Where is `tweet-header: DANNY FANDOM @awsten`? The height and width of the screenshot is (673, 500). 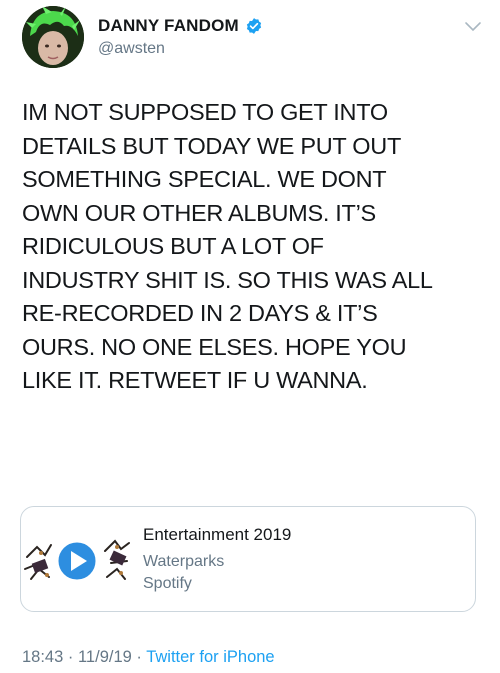 tweet-header: DANNY FANDOM @awsten is located at coordinates (252, 39).